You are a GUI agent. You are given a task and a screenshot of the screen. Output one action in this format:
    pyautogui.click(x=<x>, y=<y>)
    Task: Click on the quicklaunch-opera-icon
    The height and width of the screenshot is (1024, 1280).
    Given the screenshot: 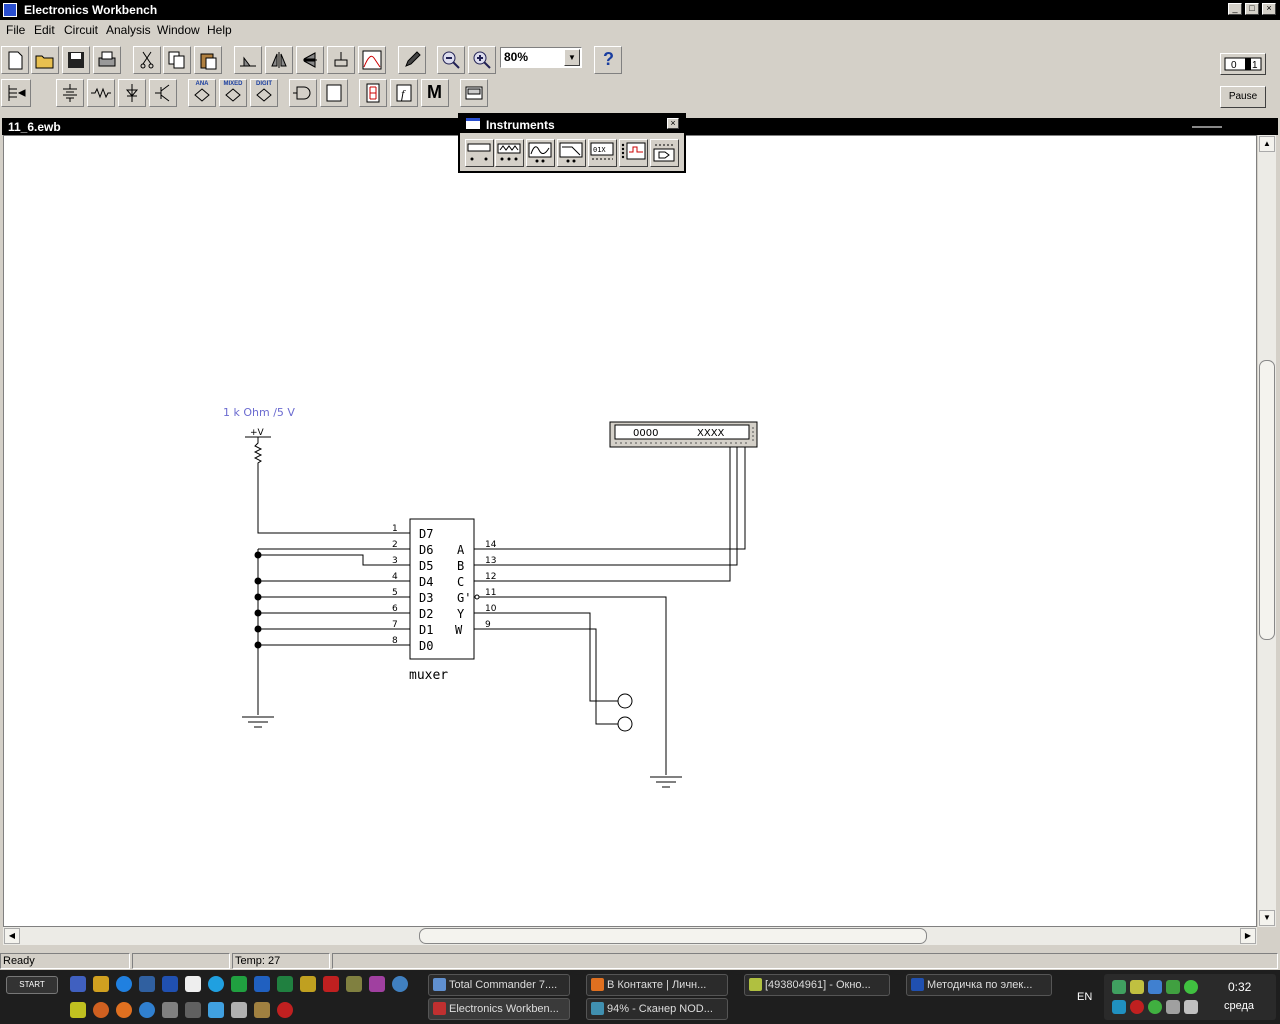 What is the action you would take?
    pyautogui.click(x=285, y=1010)
    